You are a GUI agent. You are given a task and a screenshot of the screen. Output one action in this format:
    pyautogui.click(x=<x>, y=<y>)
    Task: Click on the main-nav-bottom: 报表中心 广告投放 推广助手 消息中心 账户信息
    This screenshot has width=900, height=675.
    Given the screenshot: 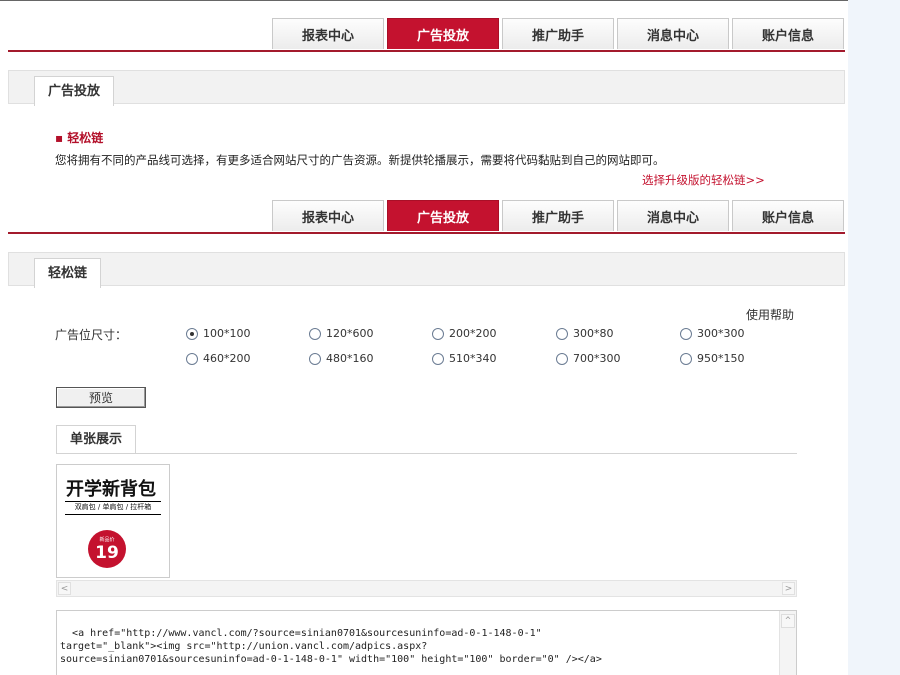 What is the action you would take?
    pyautogui.click(x=559, y=216)
    